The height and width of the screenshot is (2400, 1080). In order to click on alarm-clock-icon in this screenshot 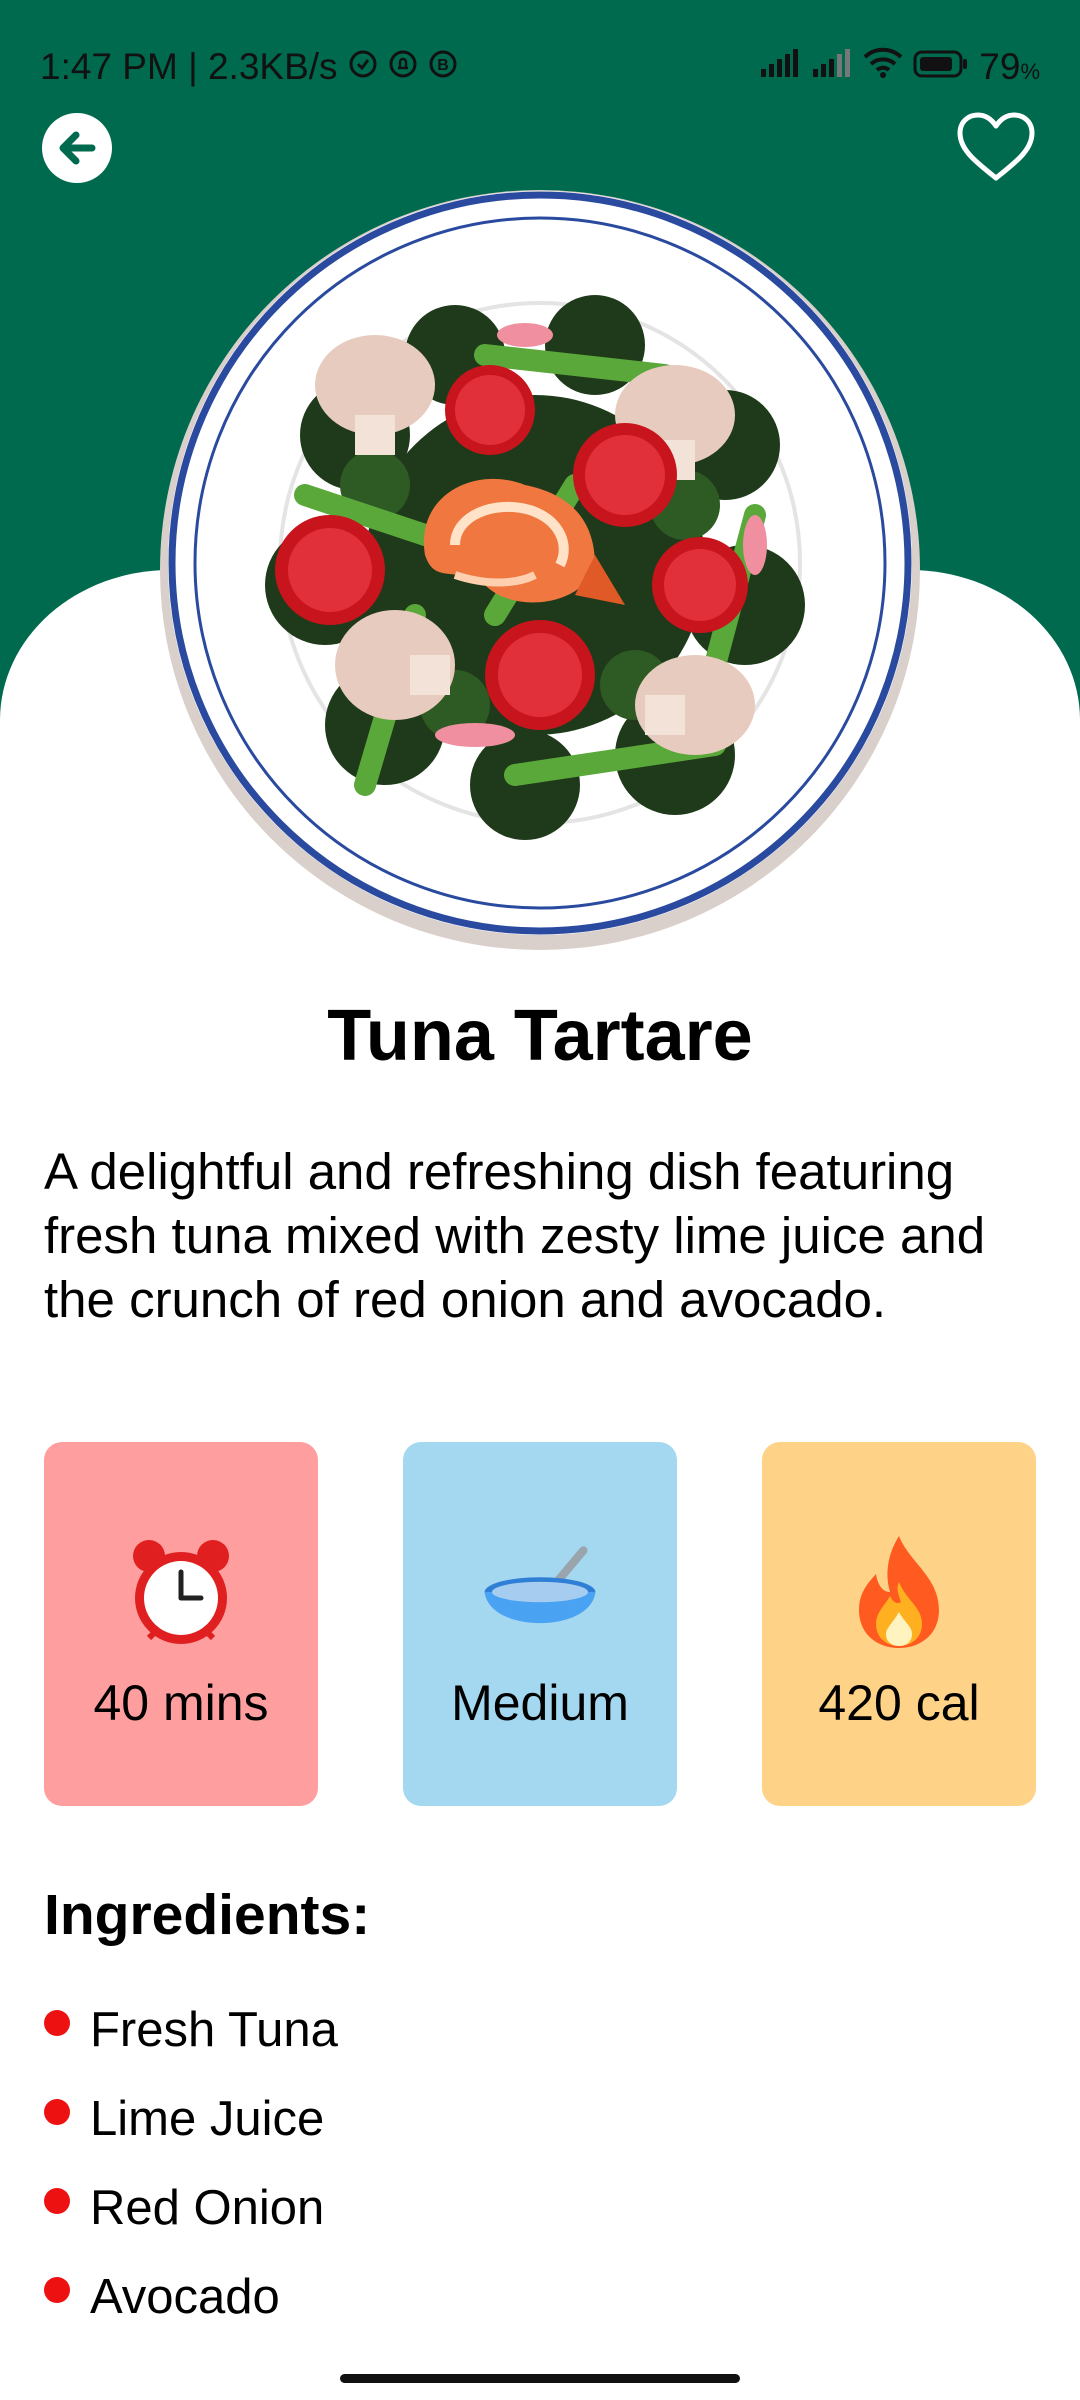, I will do `click(181, 1592)`.